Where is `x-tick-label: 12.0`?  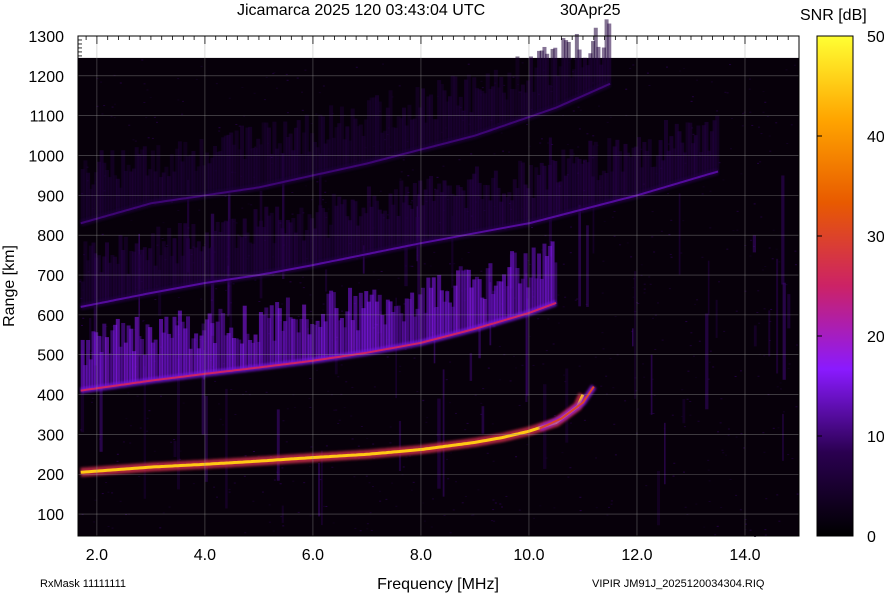 x-tick-label: 12.0 is located at coordinates (636, 555).